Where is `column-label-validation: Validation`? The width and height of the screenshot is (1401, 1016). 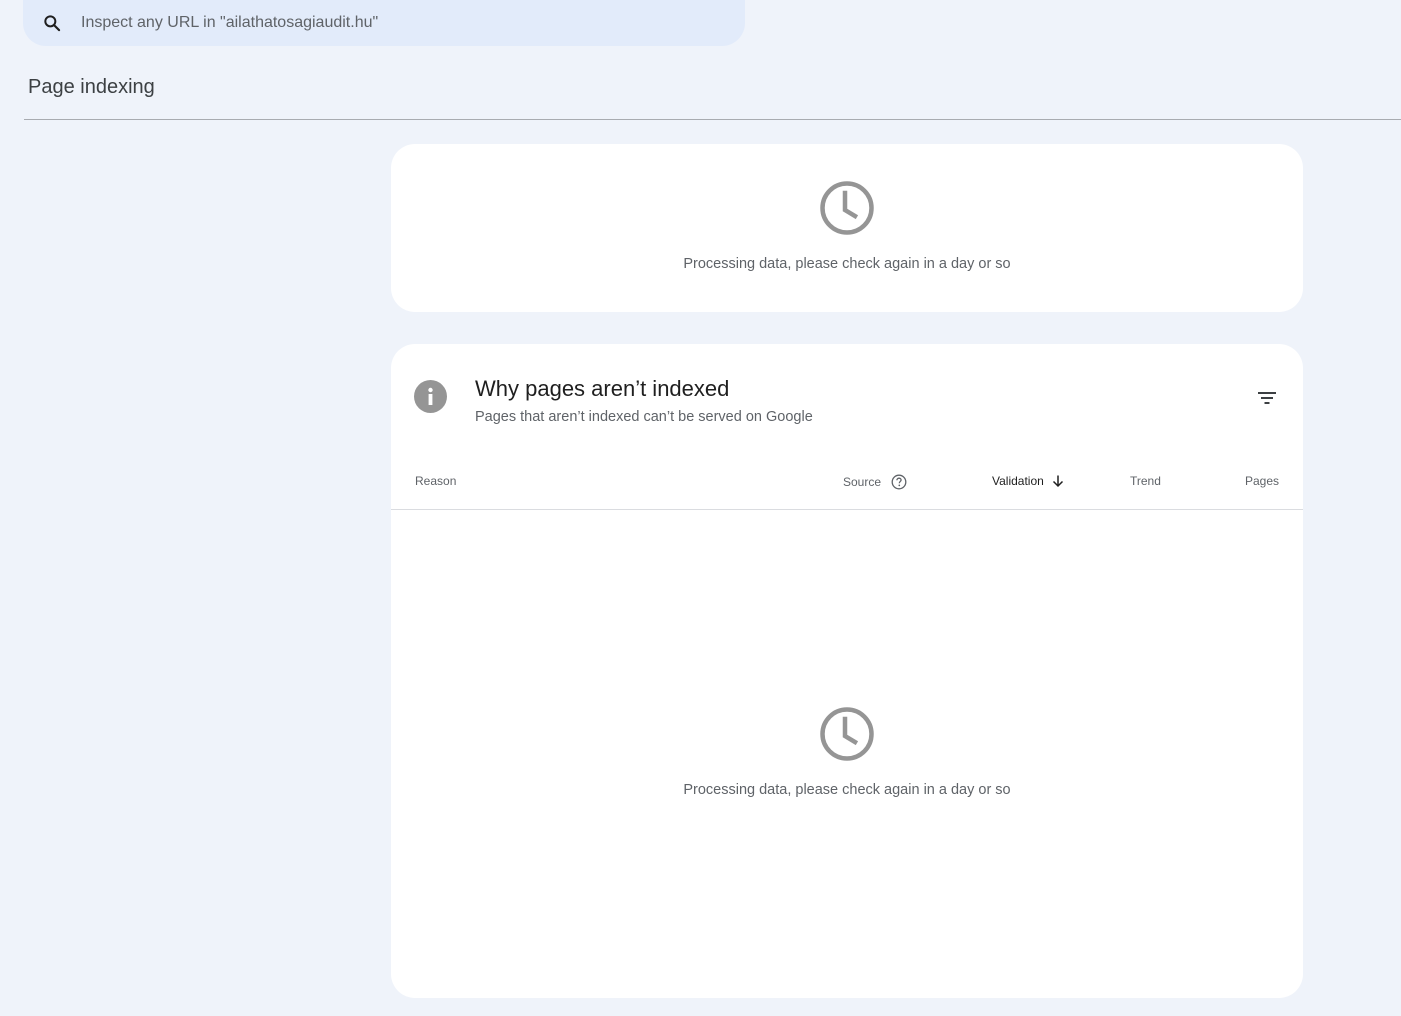
column-label-validation: Validation is located at coordinates (1018, 481).